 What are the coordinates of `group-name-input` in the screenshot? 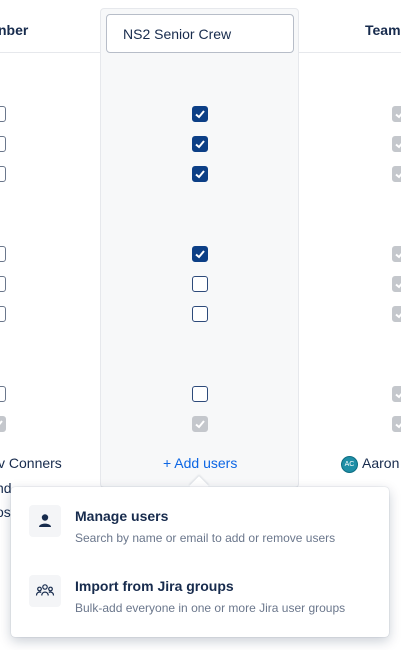 It's located at (200, 33).